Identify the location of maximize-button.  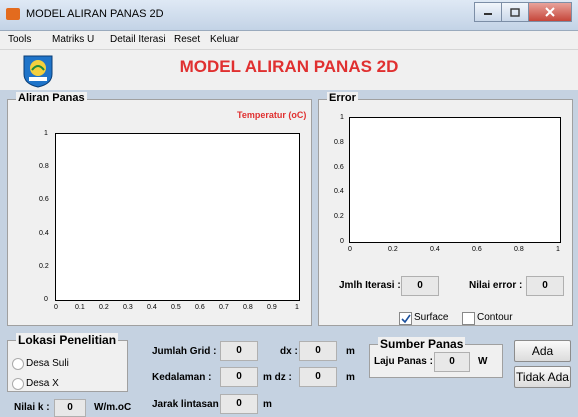
(515, 12).